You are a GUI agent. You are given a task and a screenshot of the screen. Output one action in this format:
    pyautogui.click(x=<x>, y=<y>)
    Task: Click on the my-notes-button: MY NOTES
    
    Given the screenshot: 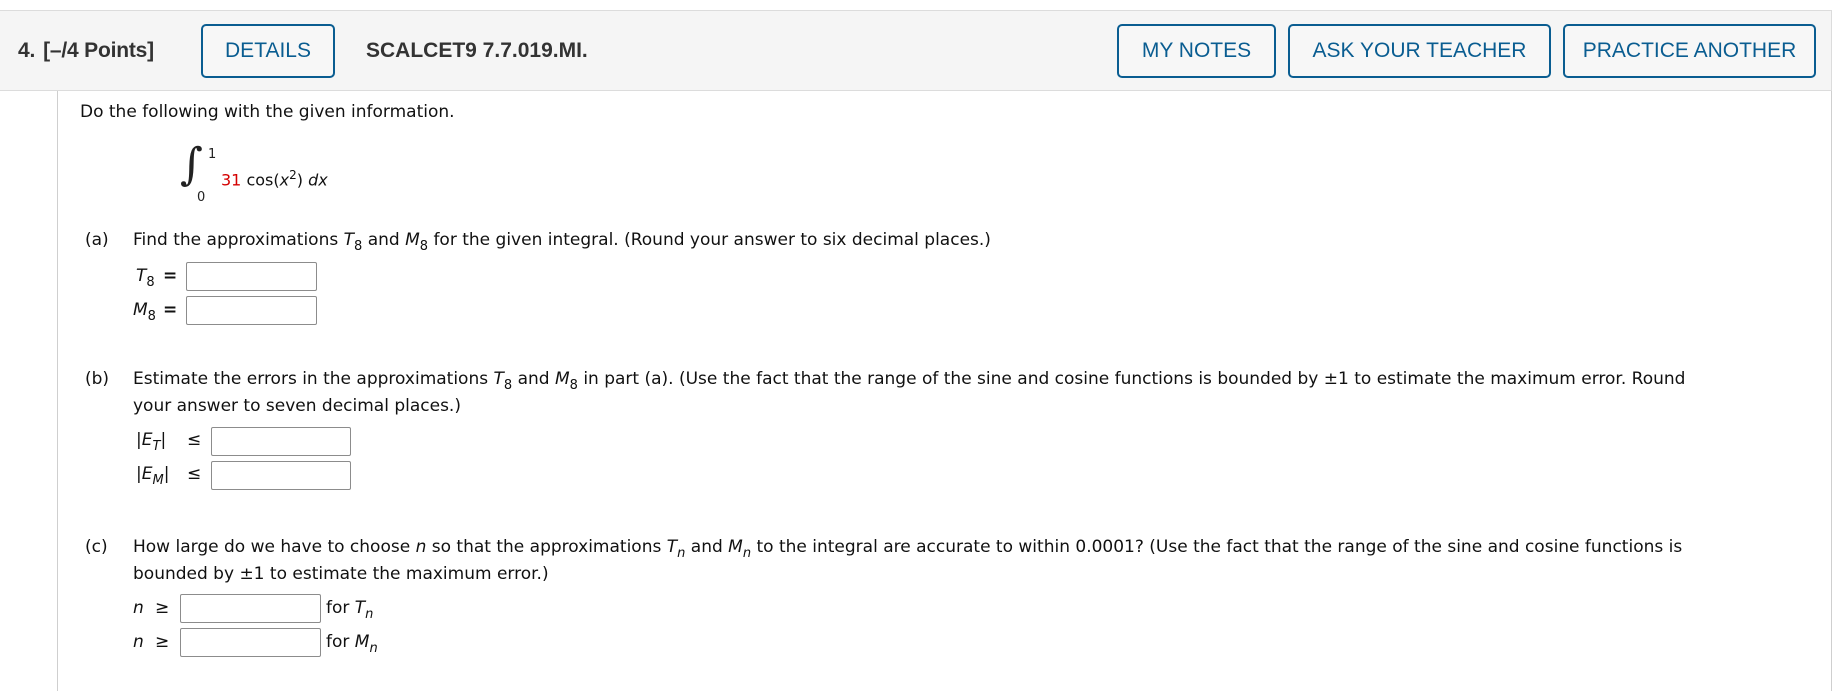 What is the action you would take?
    pyautogui.click(x=1196, y=51)
    